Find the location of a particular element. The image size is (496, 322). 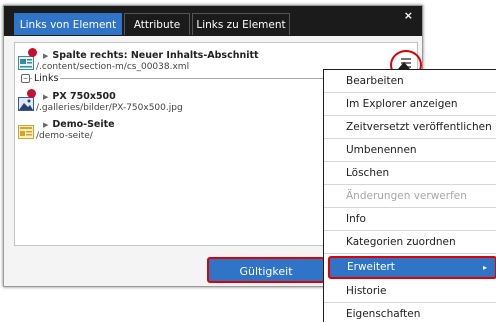

link-title-image: ▶ PX 750x500 is located at coordinates (79, 96).